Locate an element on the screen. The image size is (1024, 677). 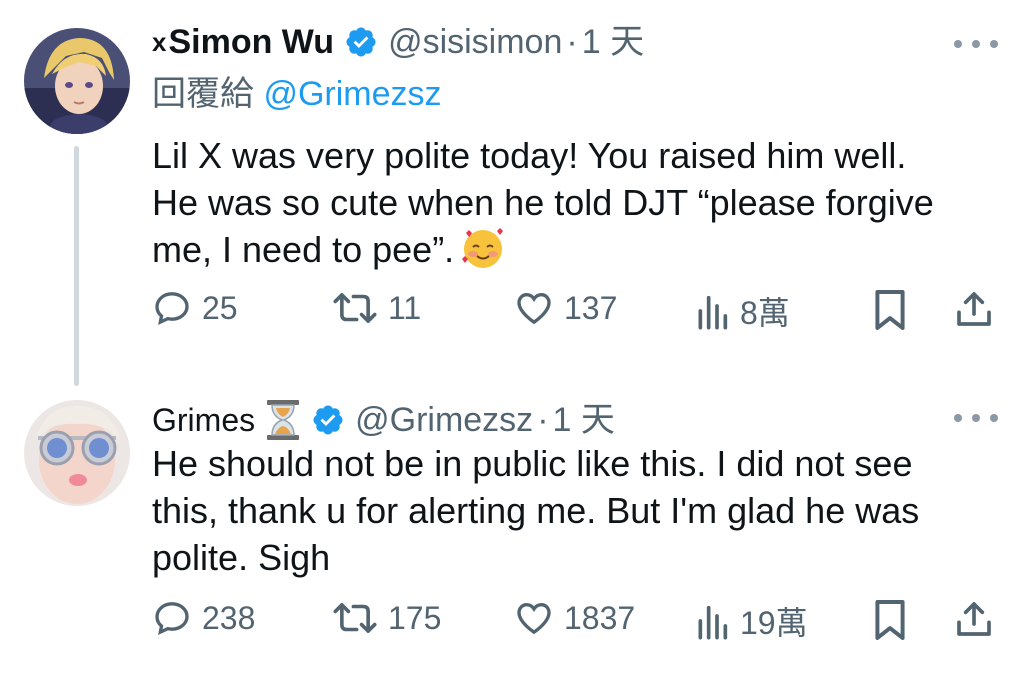
display-name: Grimes is located at coordinates (203, 420).